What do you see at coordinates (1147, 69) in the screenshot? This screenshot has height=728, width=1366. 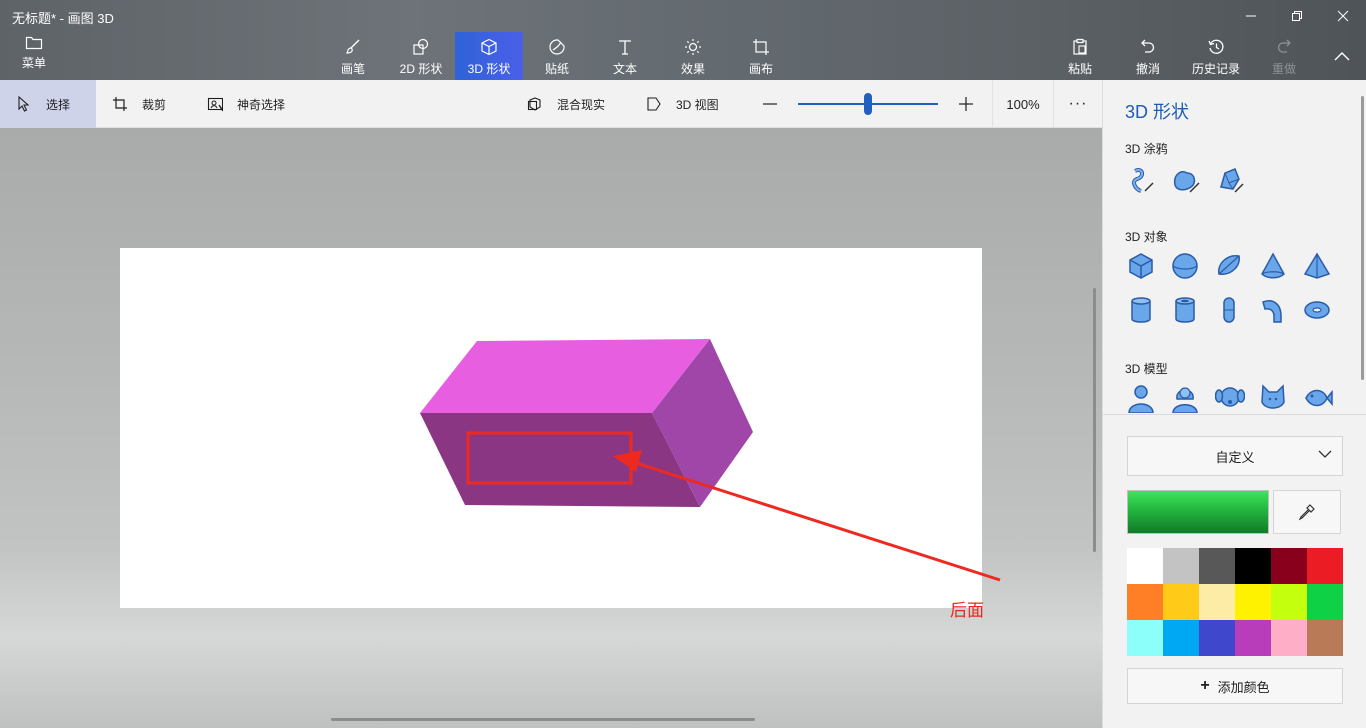 I see `action-label: 撤消` at bounding box center [1147, 69].